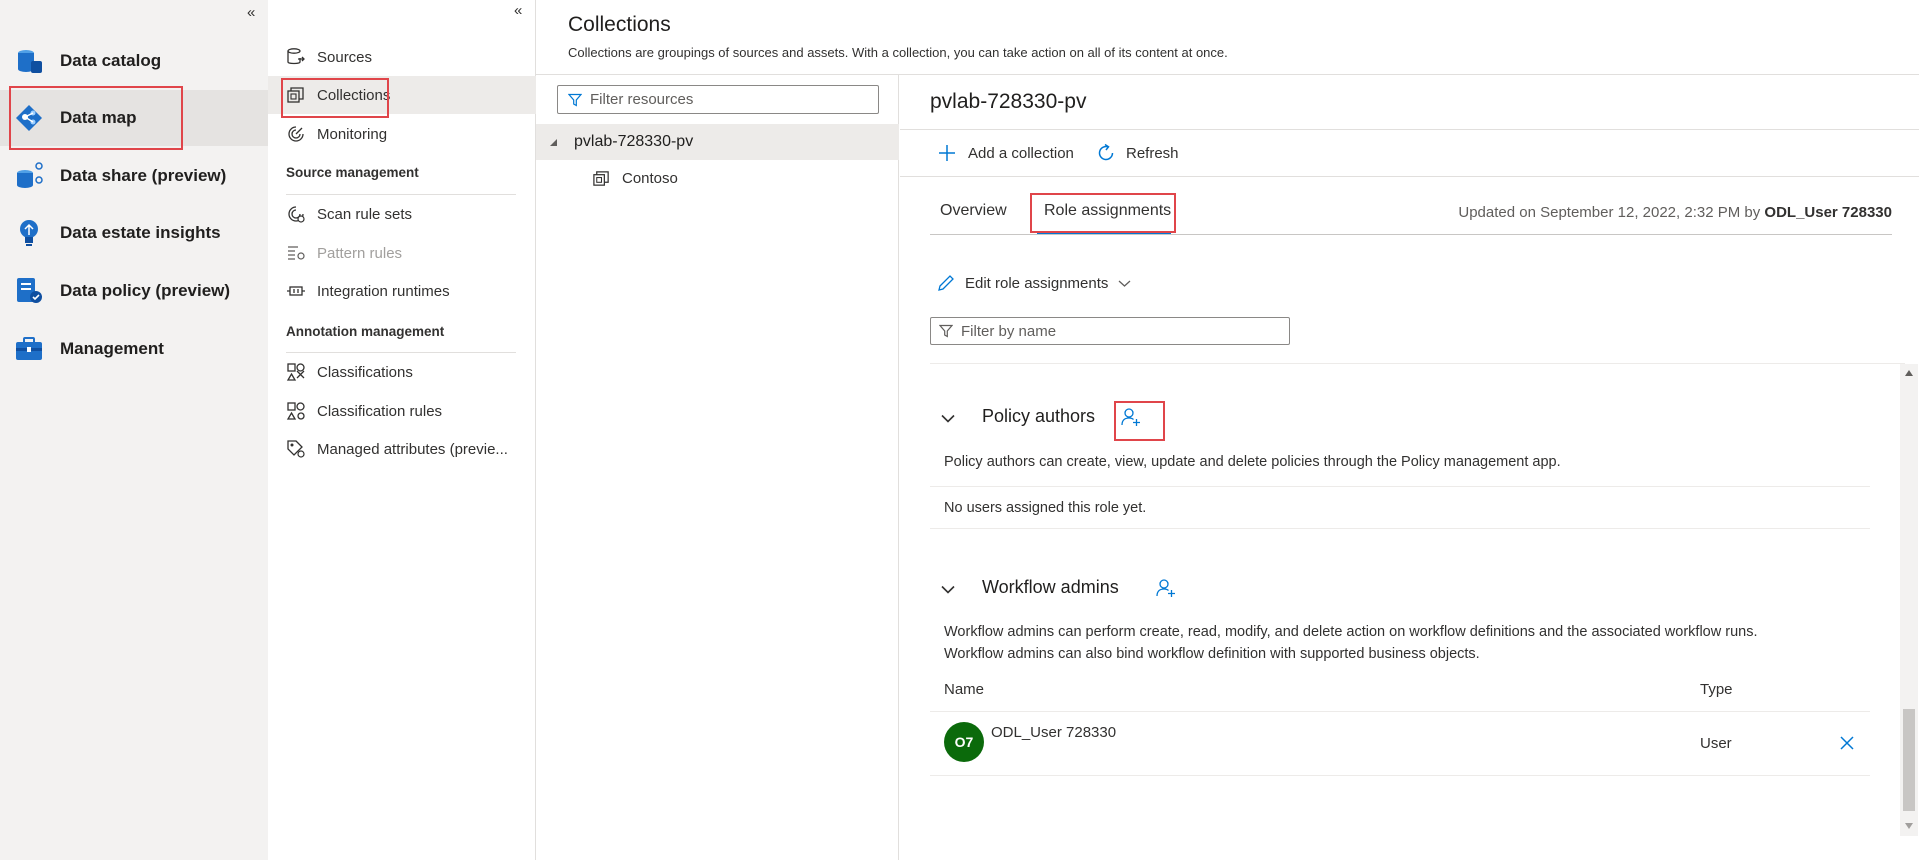 The image size is (1919, 860). What do you see at coordinates (365, 372) in the screenshot?
I see `subnav-label-classifications: Classifications` at bounding box center [365, 372].